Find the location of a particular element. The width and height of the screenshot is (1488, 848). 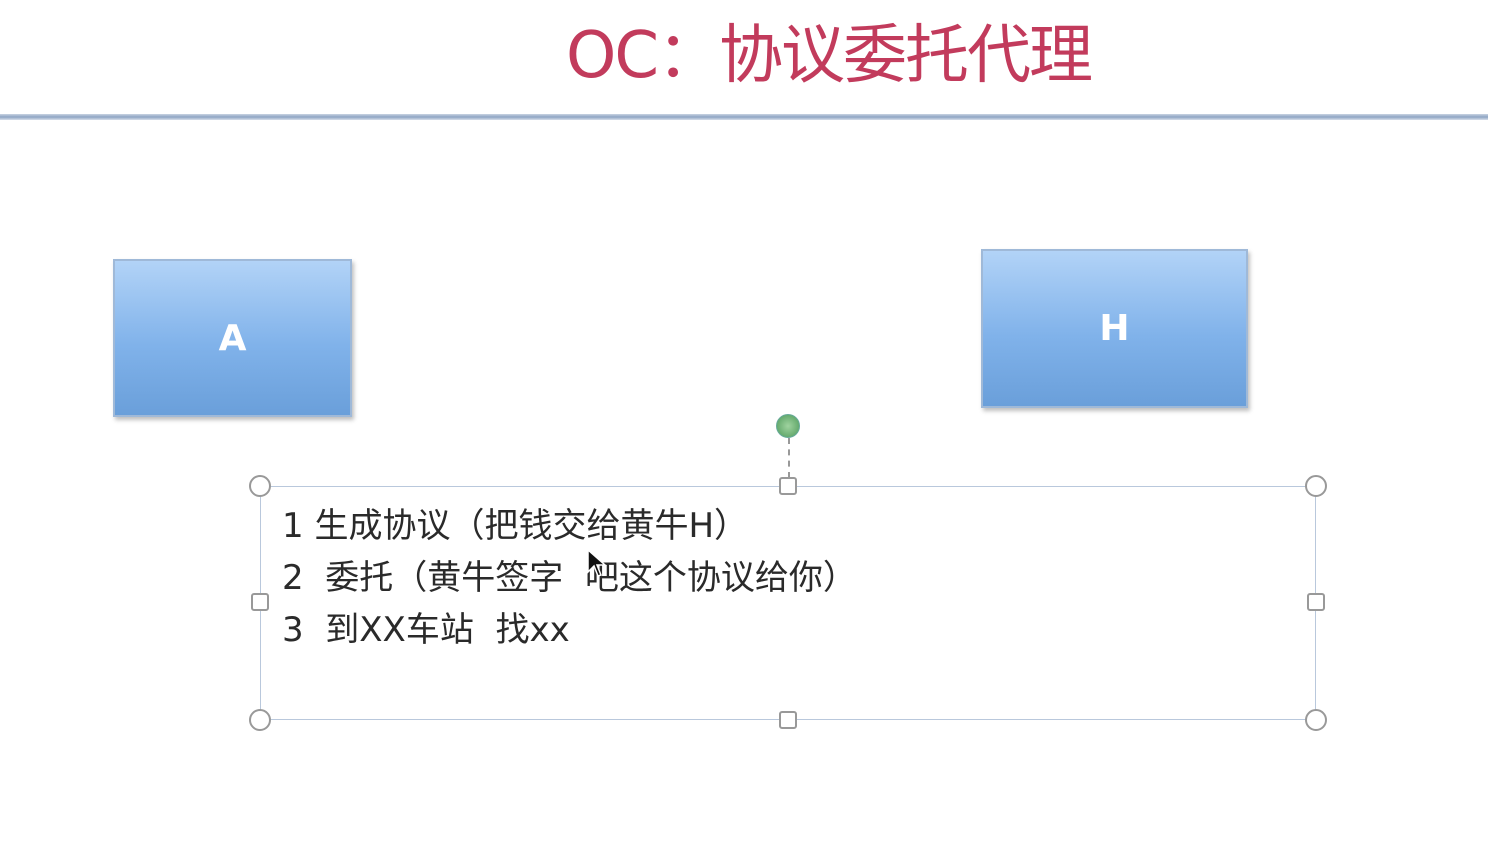

resize-handle-top-left is located at coordinates (260, 486).